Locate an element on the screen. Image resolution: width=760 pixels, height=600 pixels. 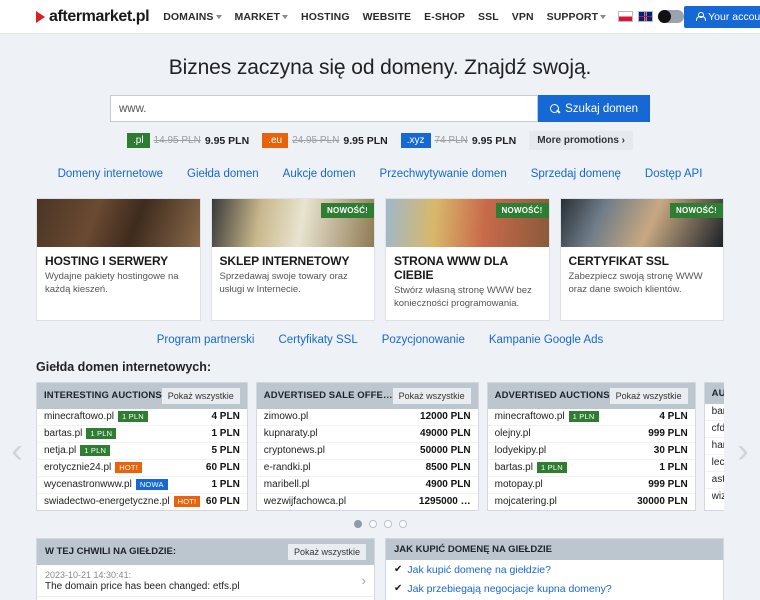
search-icon is located at coordinates (555, 108).